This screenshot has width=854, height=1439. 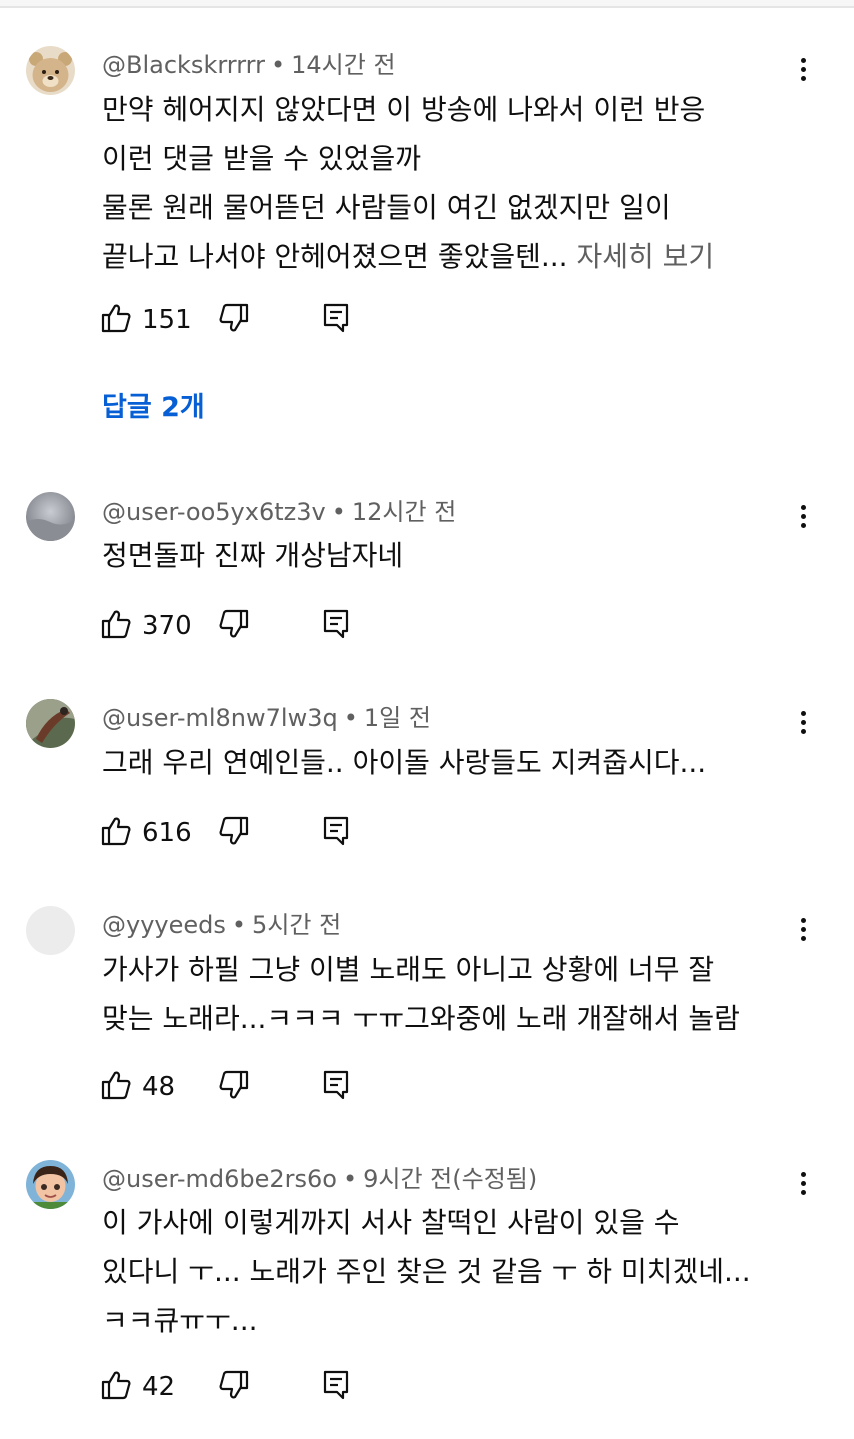 I want to click on comment-meta: @user-md6be2rs6o • 9시간 전(수정됨), so click(x=319, y=1179).